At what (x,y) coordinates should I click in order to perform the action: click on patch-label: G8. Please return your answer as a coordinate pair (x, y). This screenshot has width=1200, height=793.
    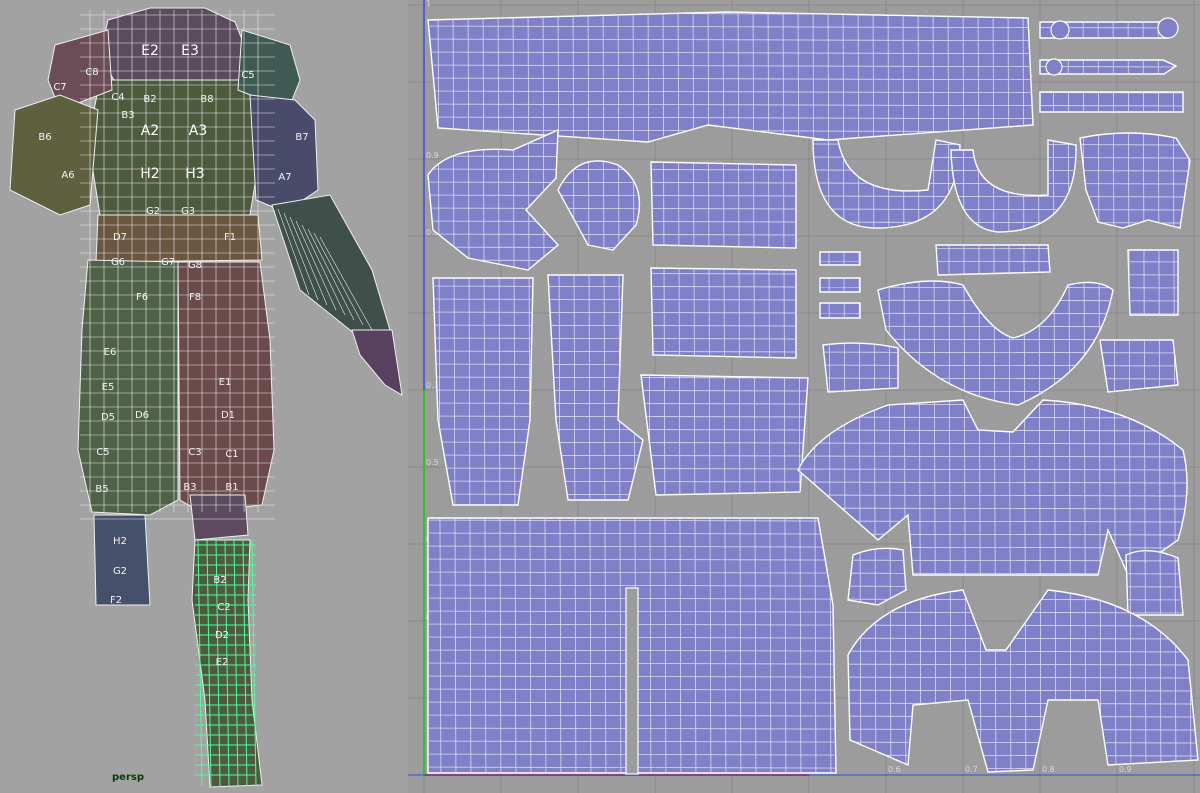
    Looking at the image, I should click on (195, 265).